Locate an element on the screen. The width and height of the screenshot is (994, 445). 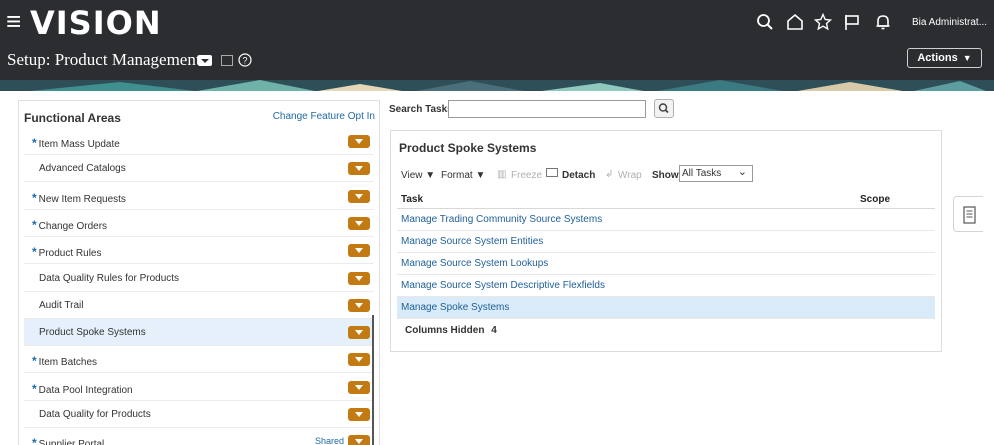
functional-area-label: Audit Trail is located at coordinates (61, 305).